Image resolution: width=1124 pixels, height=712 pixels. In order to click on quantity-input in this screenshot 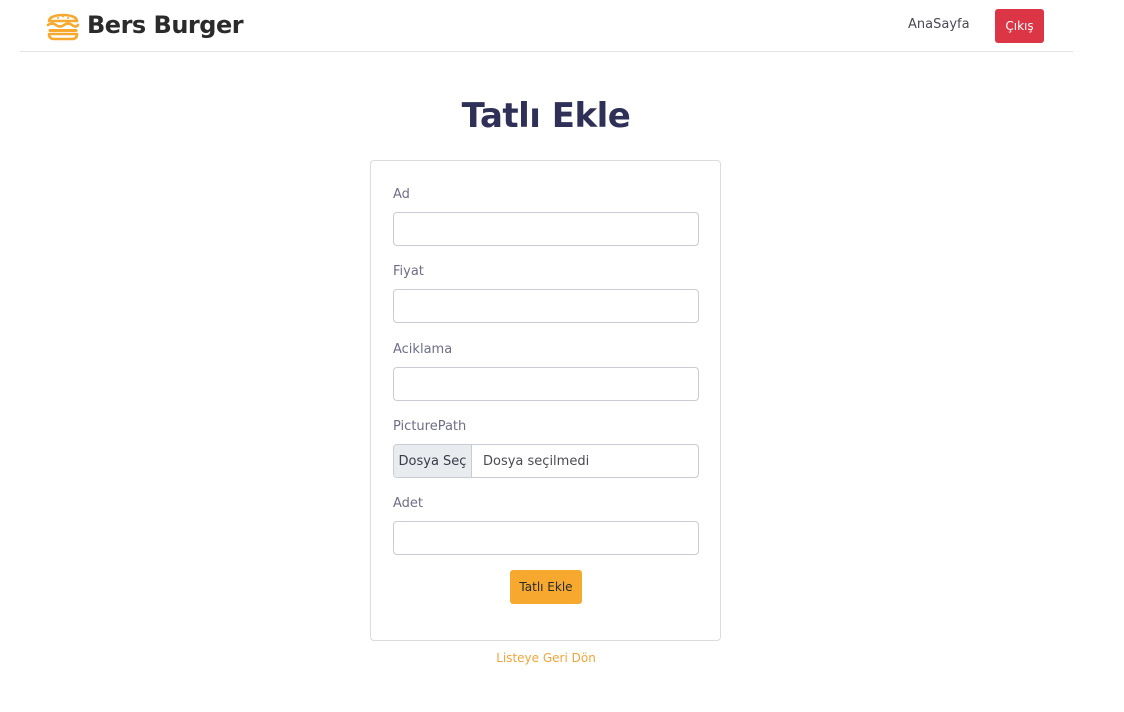, I will do `click(546, 538)`.